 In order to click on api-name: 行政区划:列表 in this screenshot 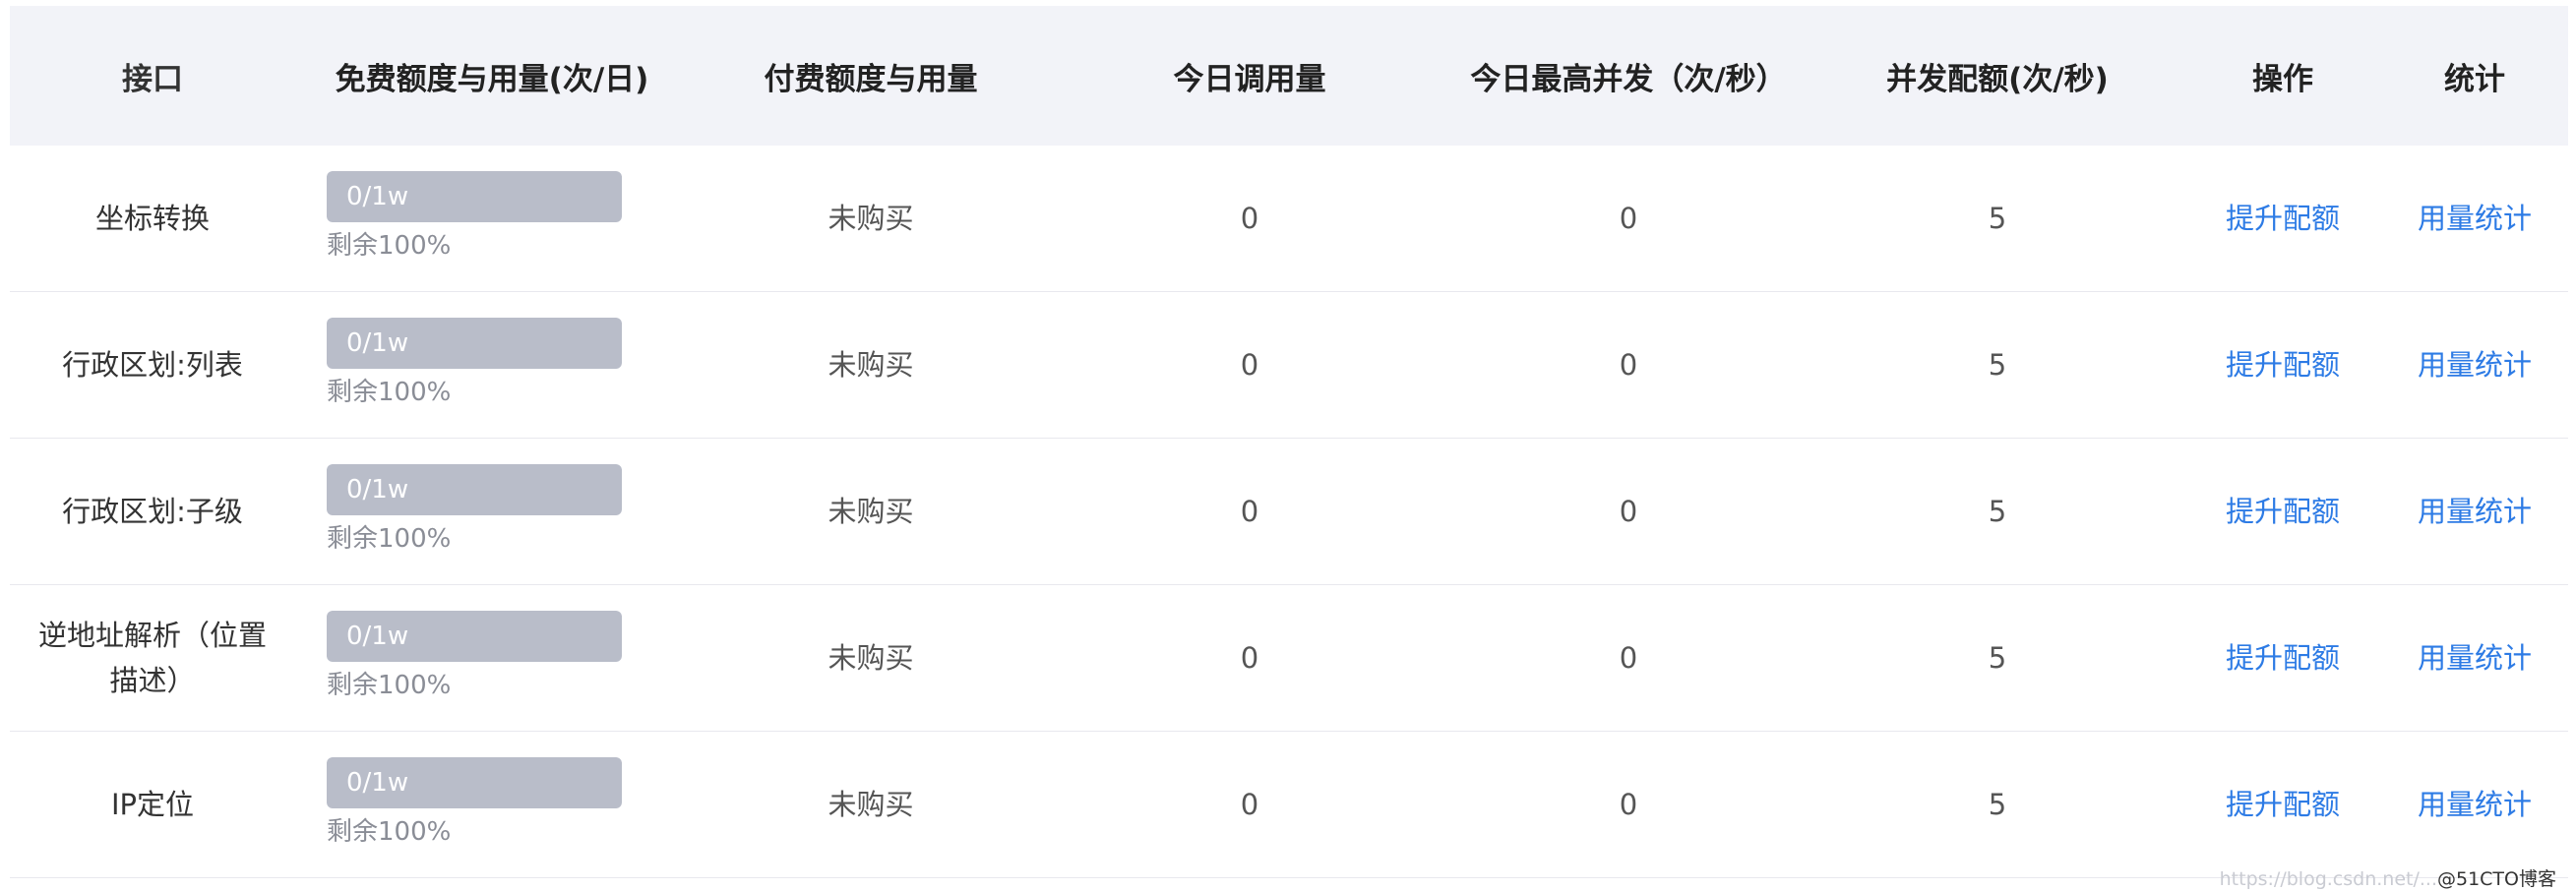, I will do `click(152, 365)`.